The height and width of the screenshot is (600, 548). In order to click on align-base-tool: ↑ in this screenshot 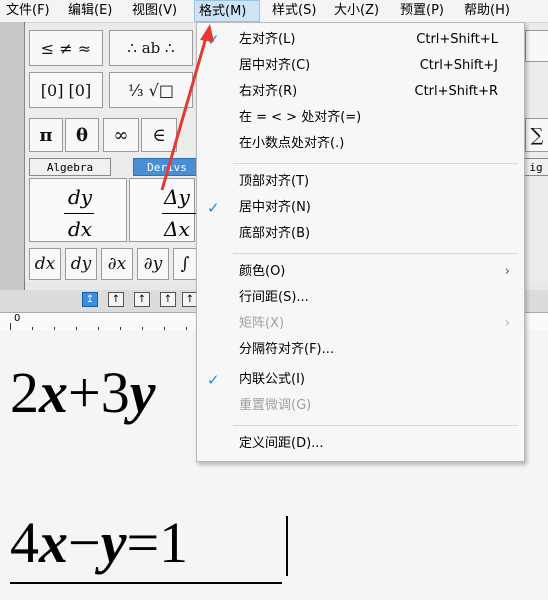, I will do `click(168, 299)`.